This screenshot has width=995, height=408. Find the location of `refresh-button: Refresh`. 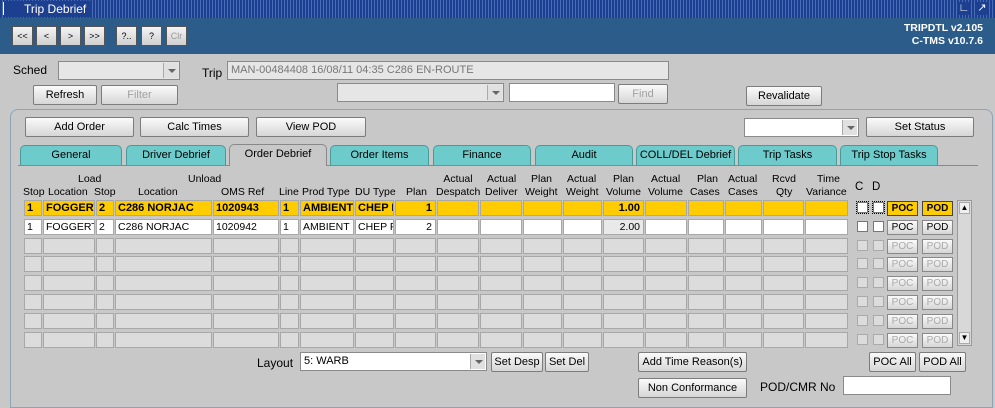

refresh-button: Refresh is located at coordinates (65, 95).